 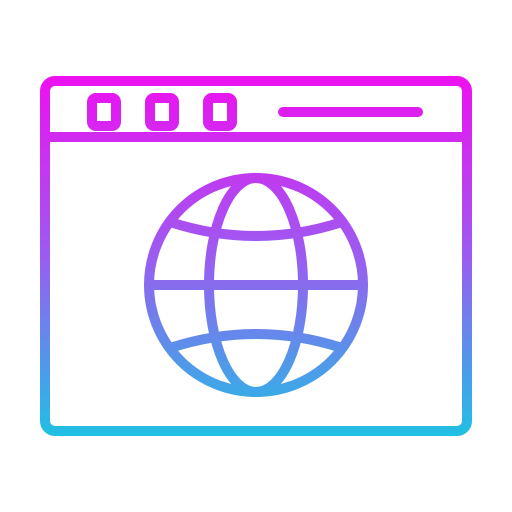 I want to click on globe-upper-latitude, so click(x=256, y=229).